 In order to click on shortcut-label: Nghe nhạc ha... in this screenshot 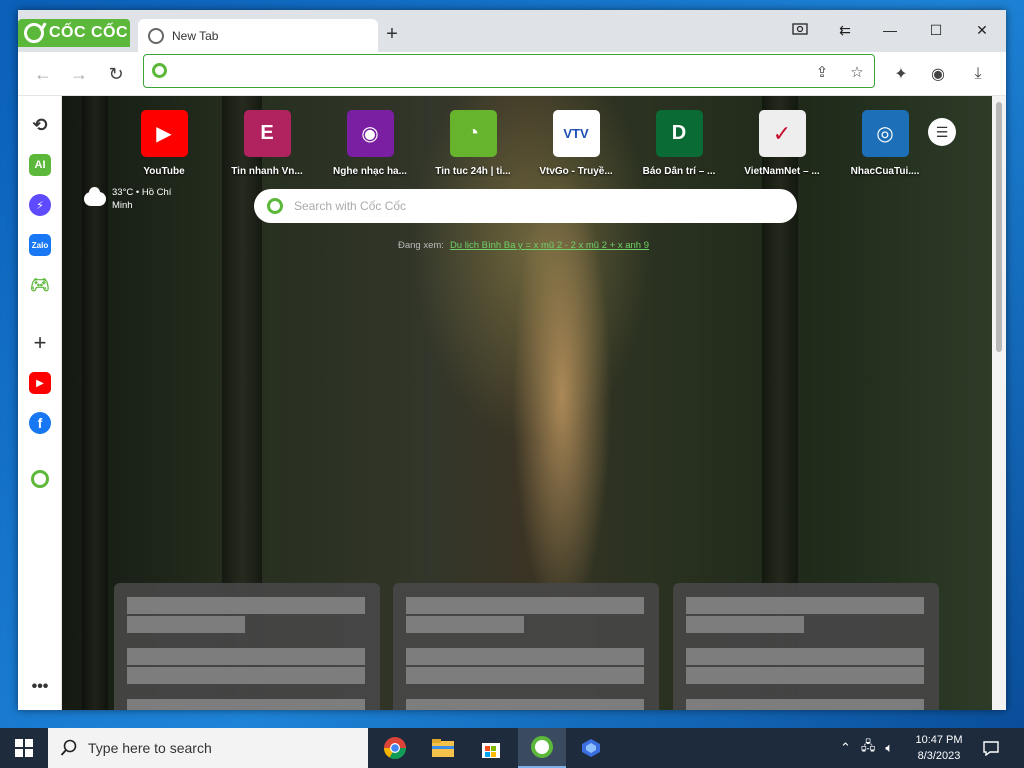, I will do `click(370, 171)`.